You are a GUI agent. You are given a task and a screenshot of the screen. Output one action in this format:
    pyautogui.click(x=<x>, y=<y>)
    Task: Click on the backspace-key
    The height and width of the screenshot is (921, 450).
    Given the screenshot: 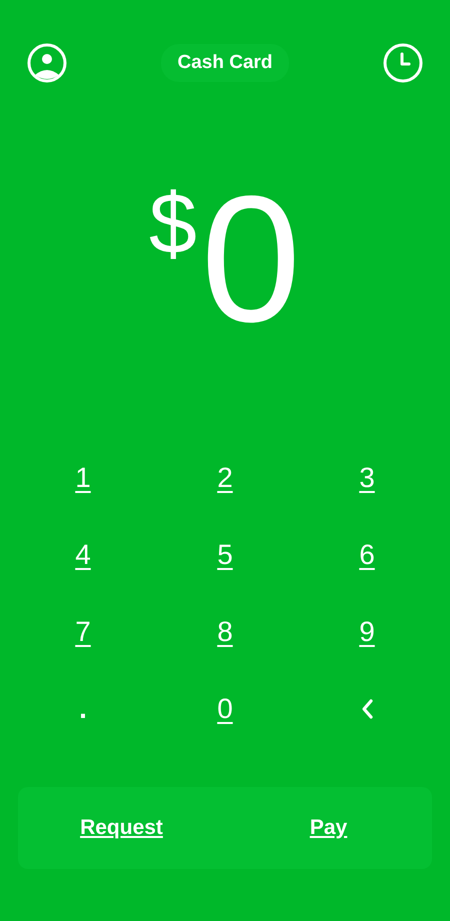 What is the action you would take?
    pyautogui.click(x=367, y=709)
    